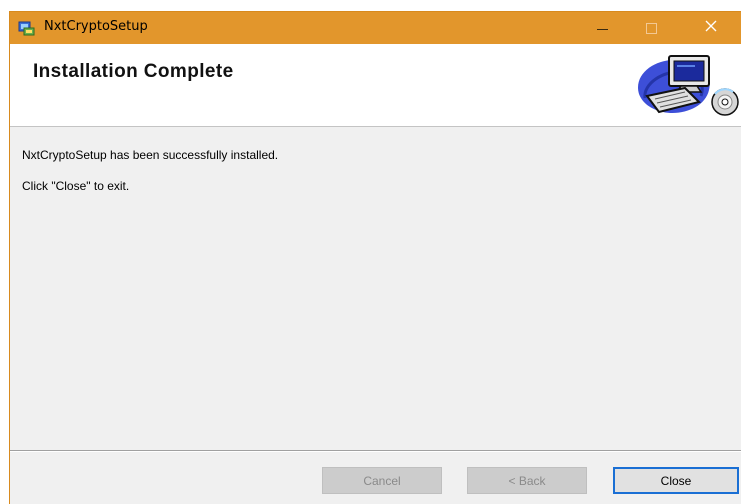 This screenshot has width=741, height=504. I want to click on computer-setup-icon, so click(684, 88).